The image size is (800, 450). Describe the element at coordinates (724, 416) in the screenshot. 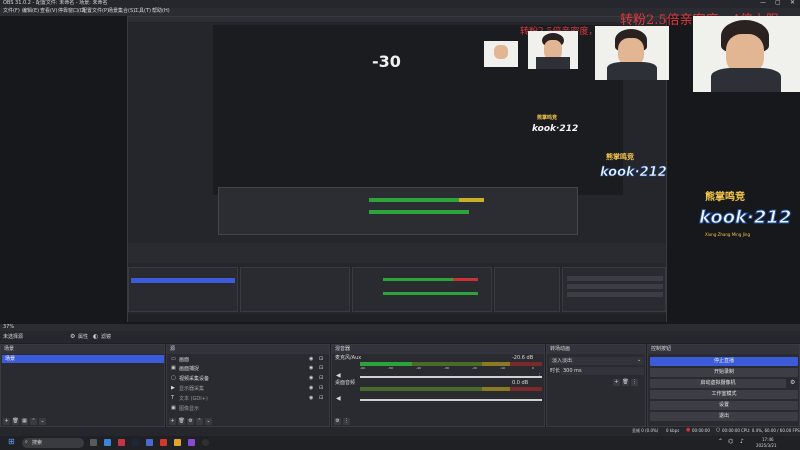

I see `exit-button: 退出` at that location.